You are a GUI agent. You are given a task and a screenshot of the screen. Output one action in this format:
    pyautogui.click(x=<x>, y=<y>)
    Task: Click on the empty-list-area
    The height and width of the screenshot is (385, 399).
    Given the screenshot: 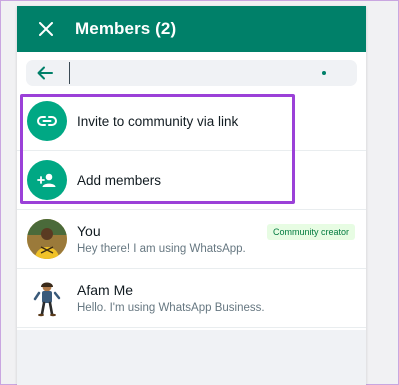 What is the action you would take?
    pyautogui.click(x=191, y=357)
    